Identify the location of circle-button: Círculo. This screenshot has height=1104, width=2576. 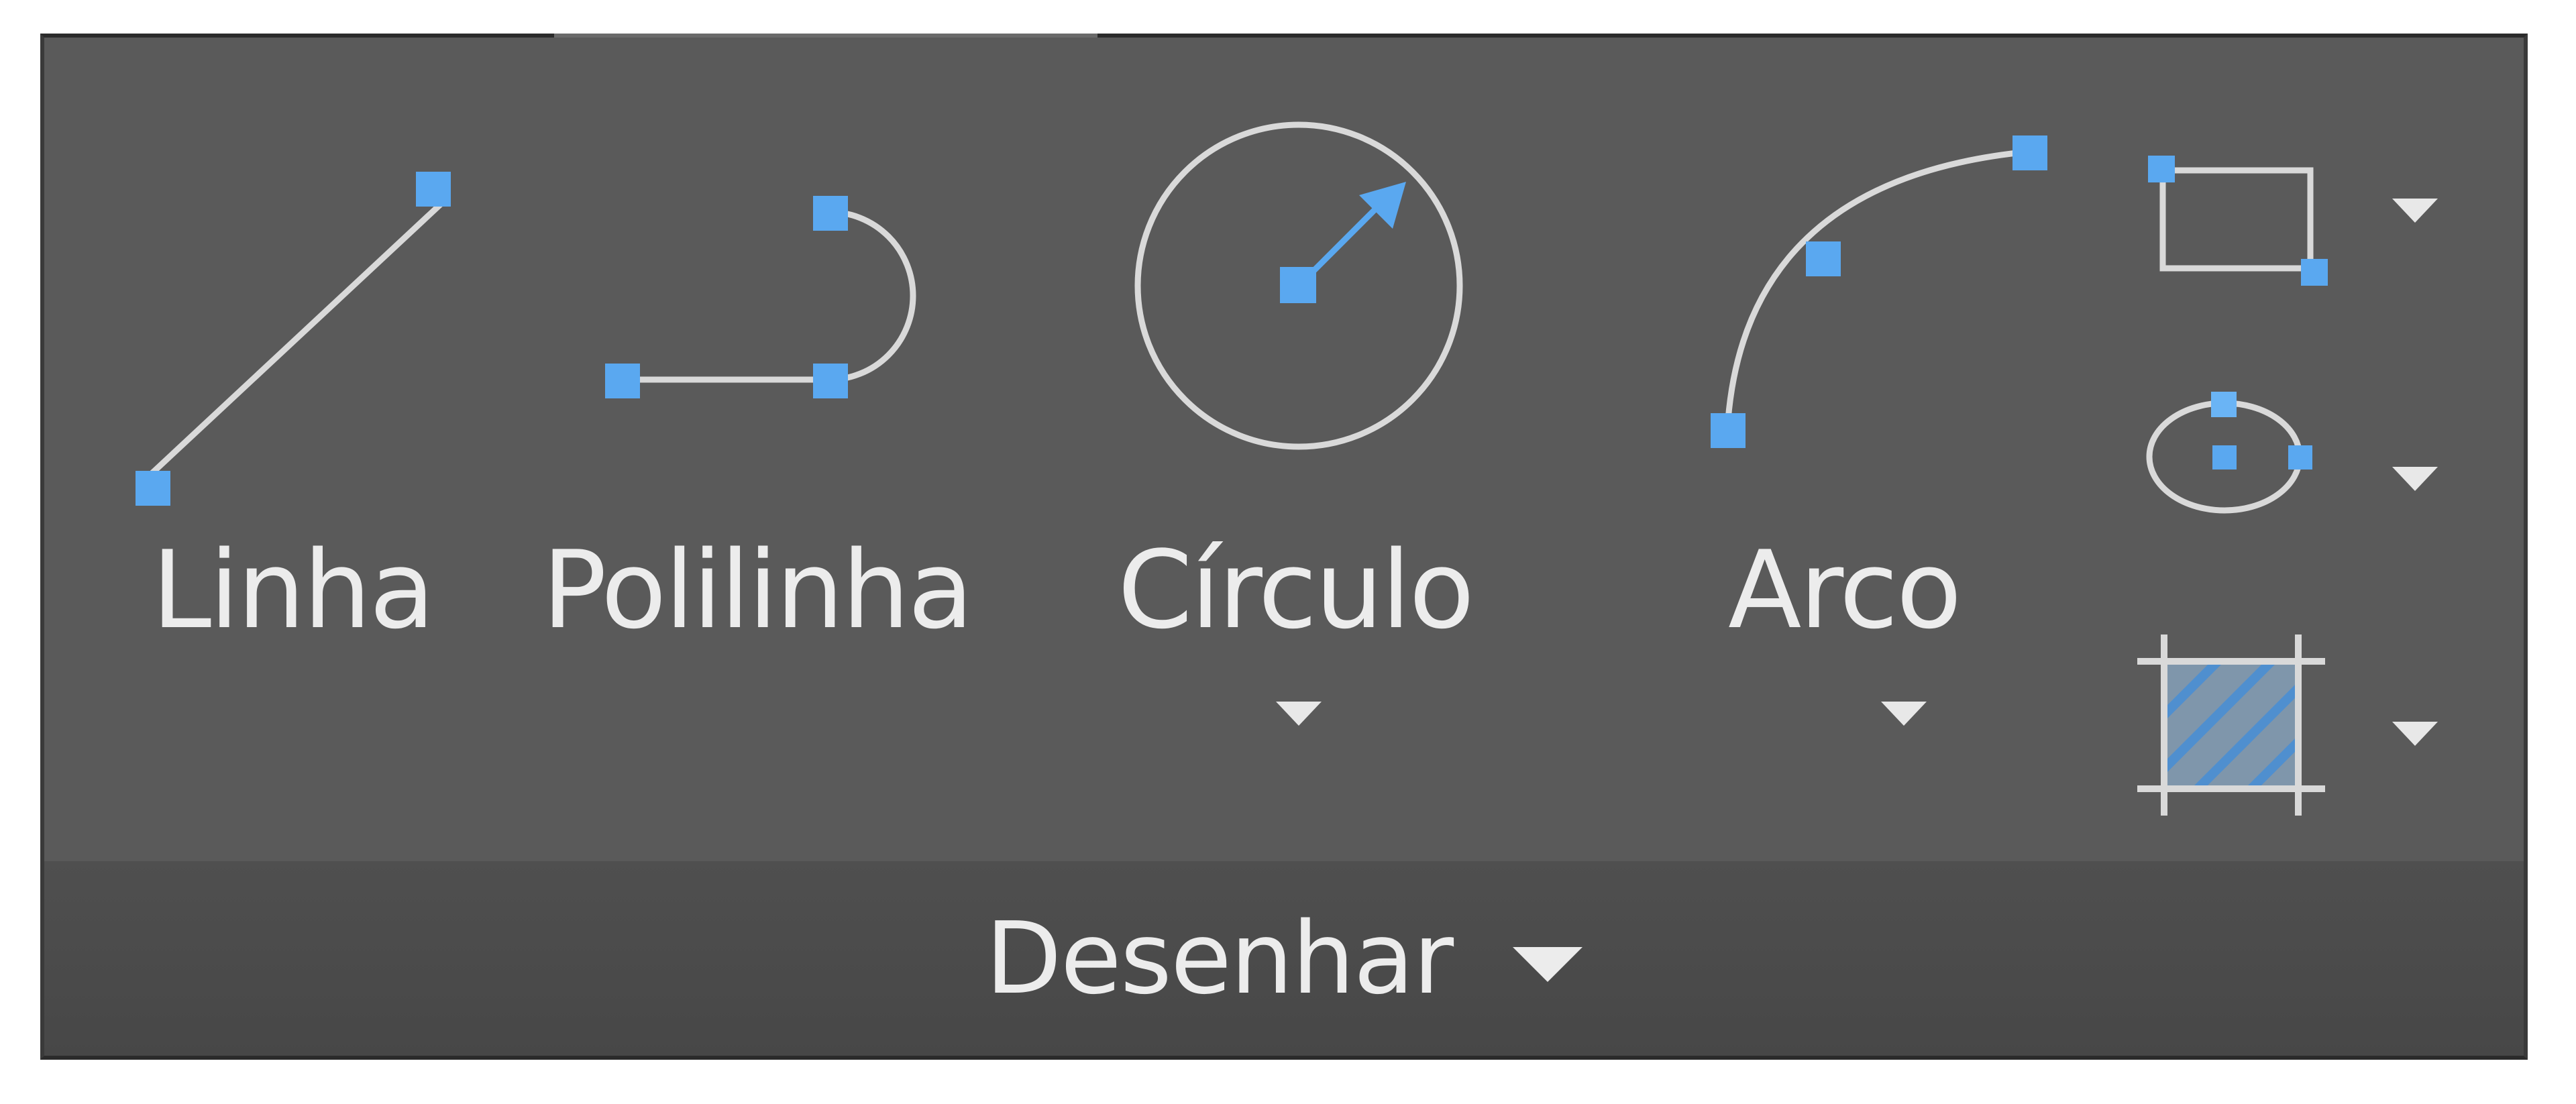
(1346, 433).